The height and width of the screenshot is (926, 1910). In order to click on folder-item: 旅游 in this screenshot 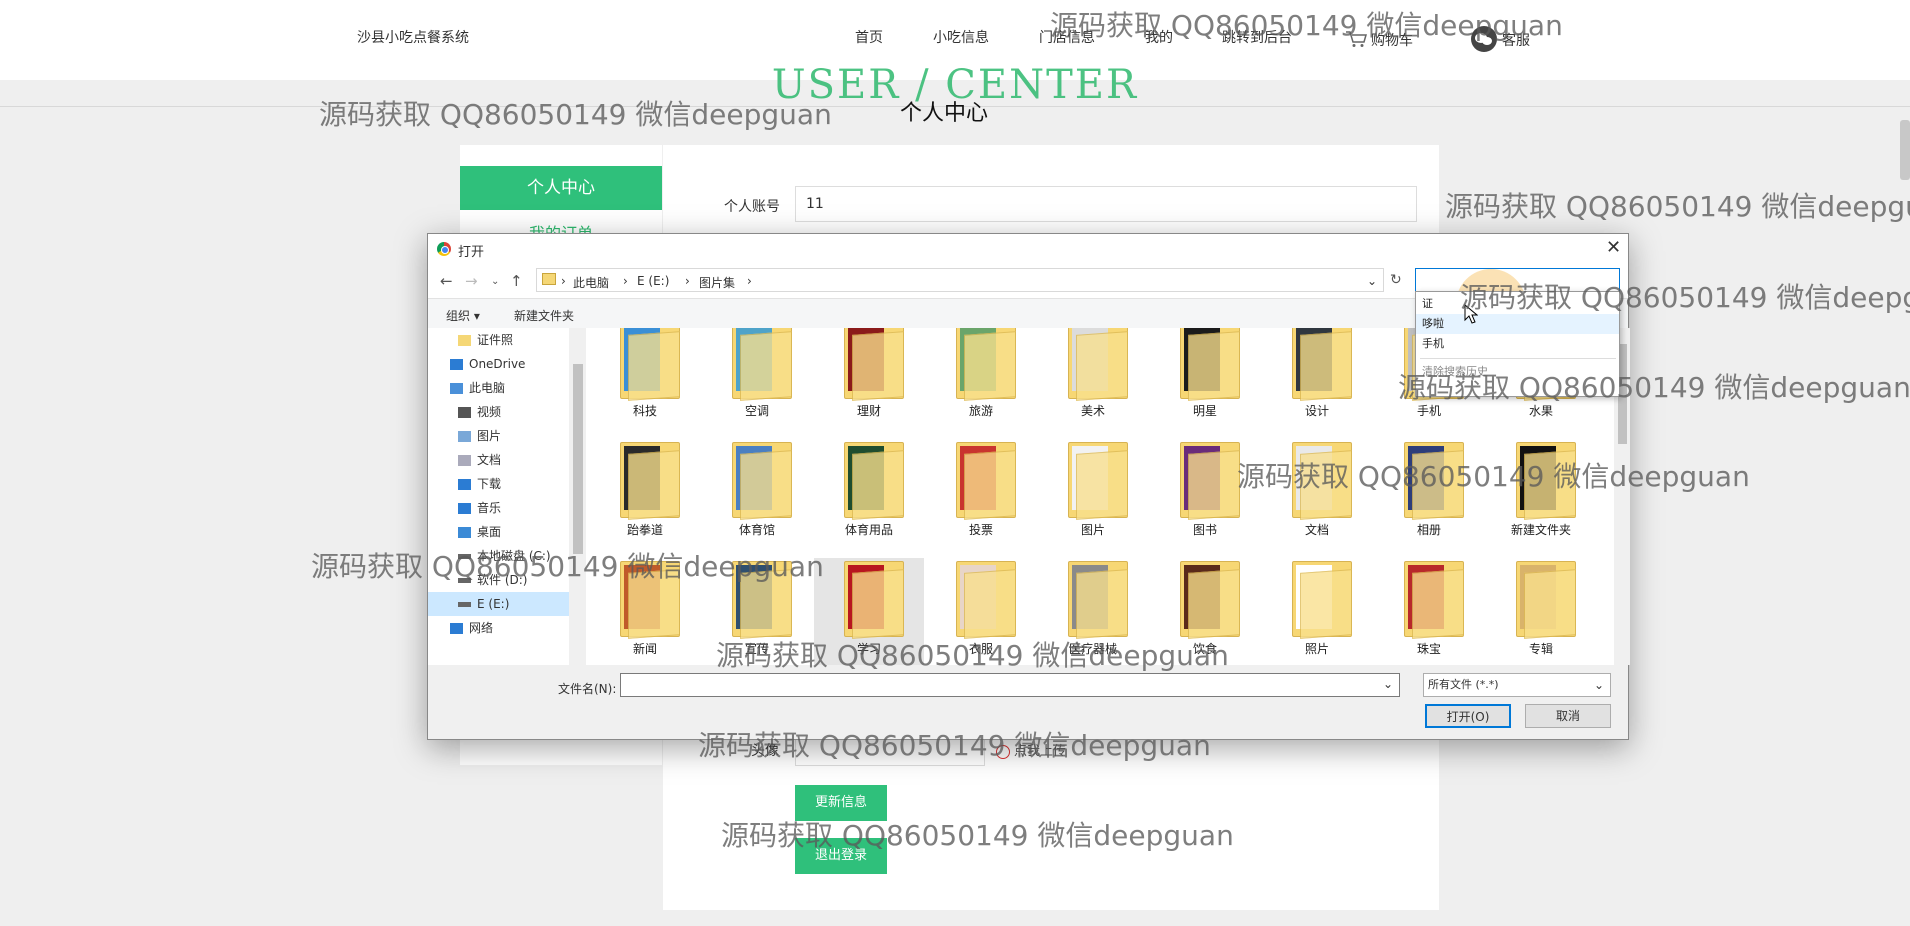, I will do `click(981, 383)`.